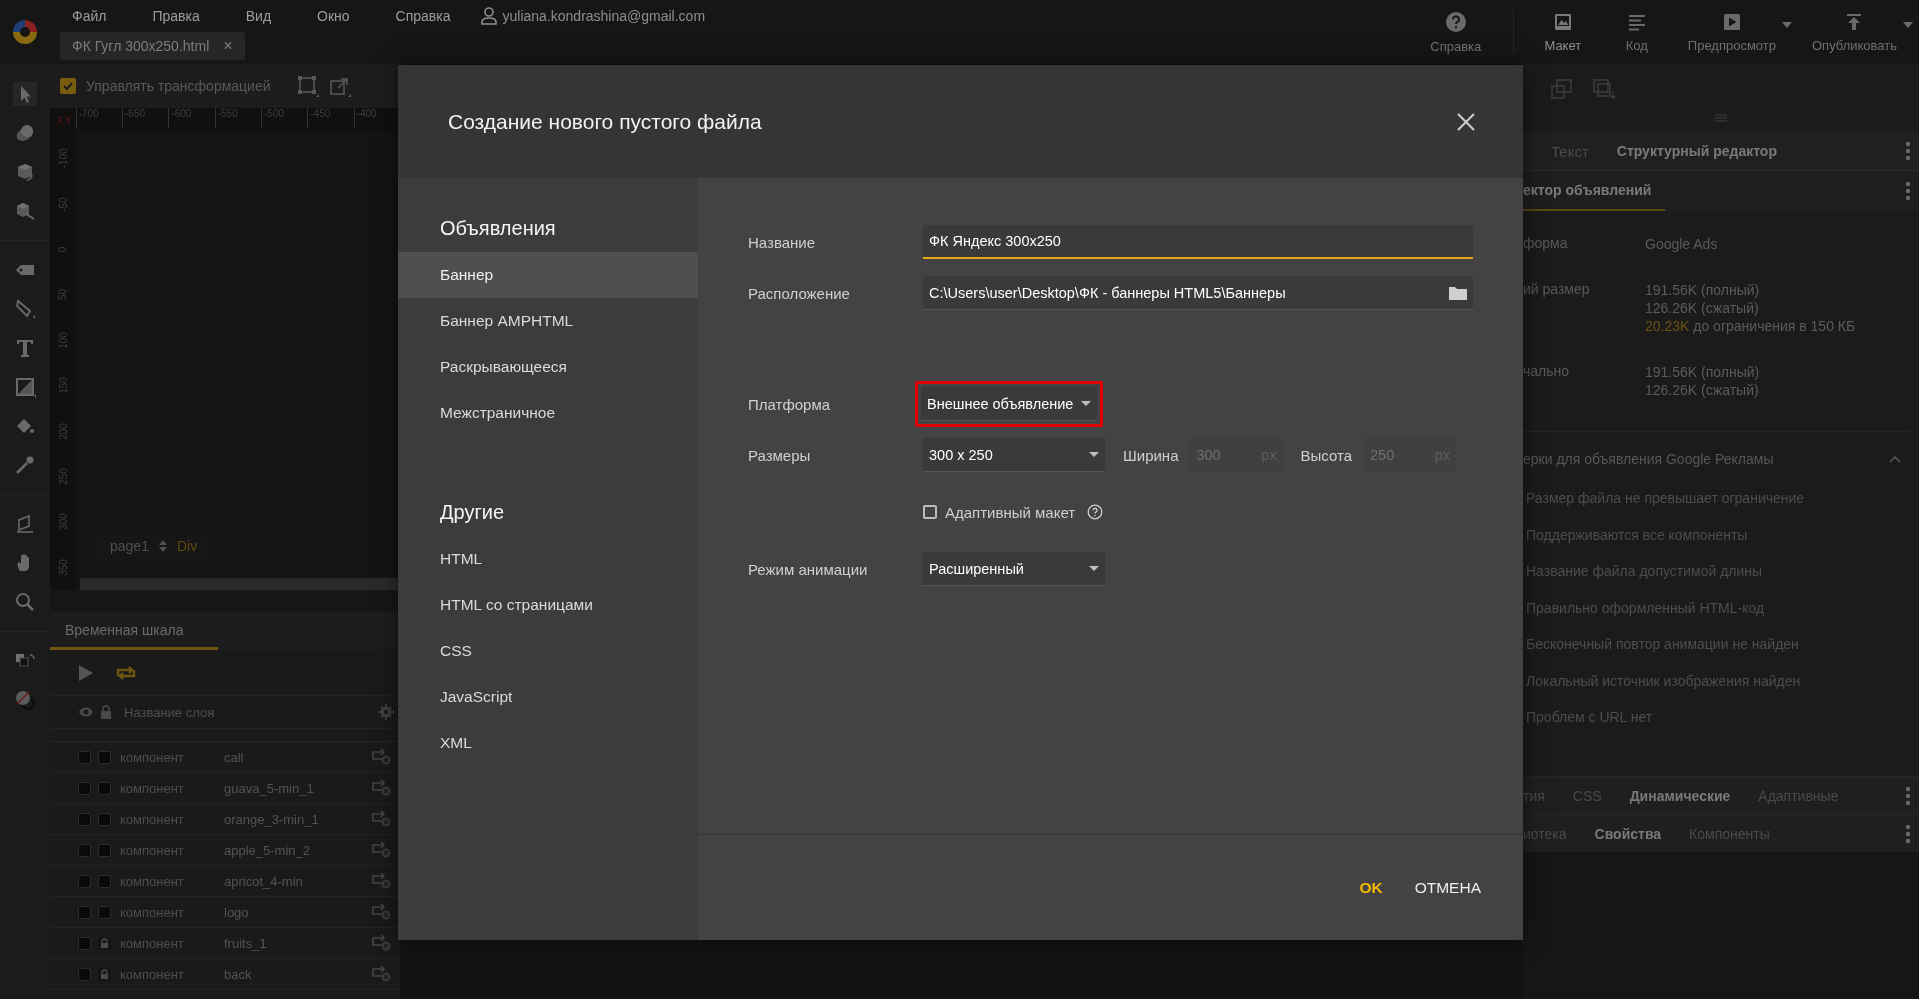  What do you see at coordinates (1696, 151) in the screenshot?
I see `panel-tab: Структурный редактор` at bounding box center [1696, 151].